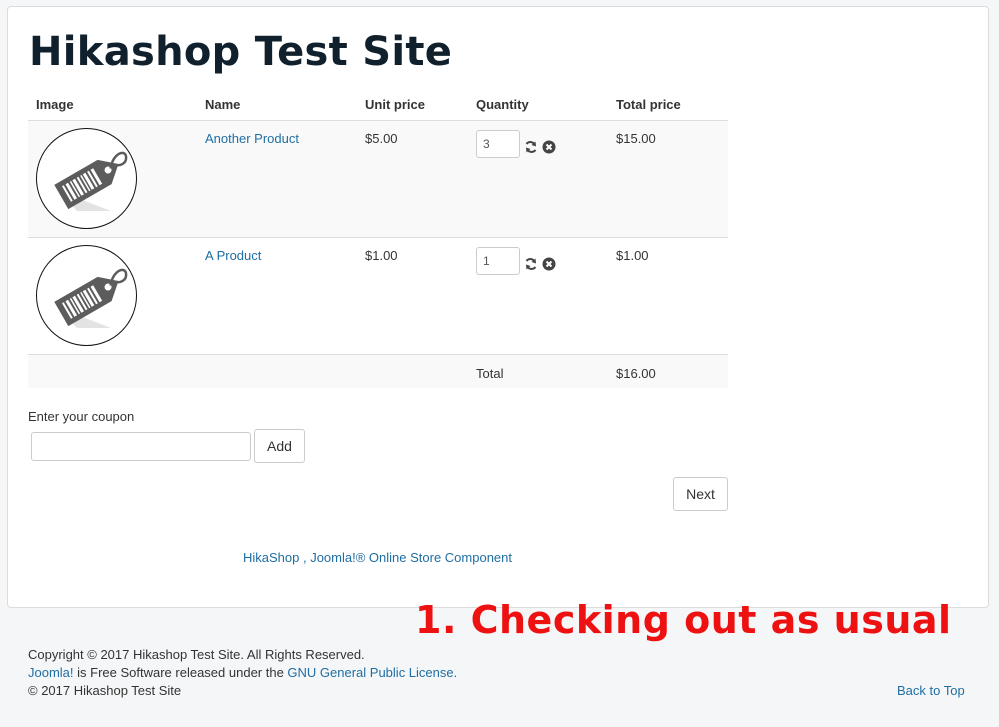  What do you see at coordinates (412, 296) in the screenshot?
I see `unit-price: $1.00` at bounding box center [412, 296].